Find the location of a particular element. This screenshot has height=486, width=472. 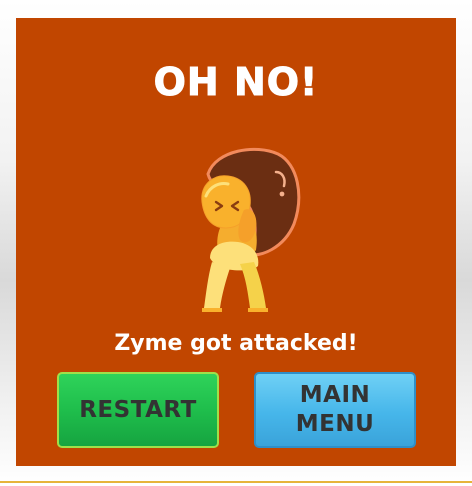

main-menu-button-label: MAIN MENU is located at coordinates (335, 409).